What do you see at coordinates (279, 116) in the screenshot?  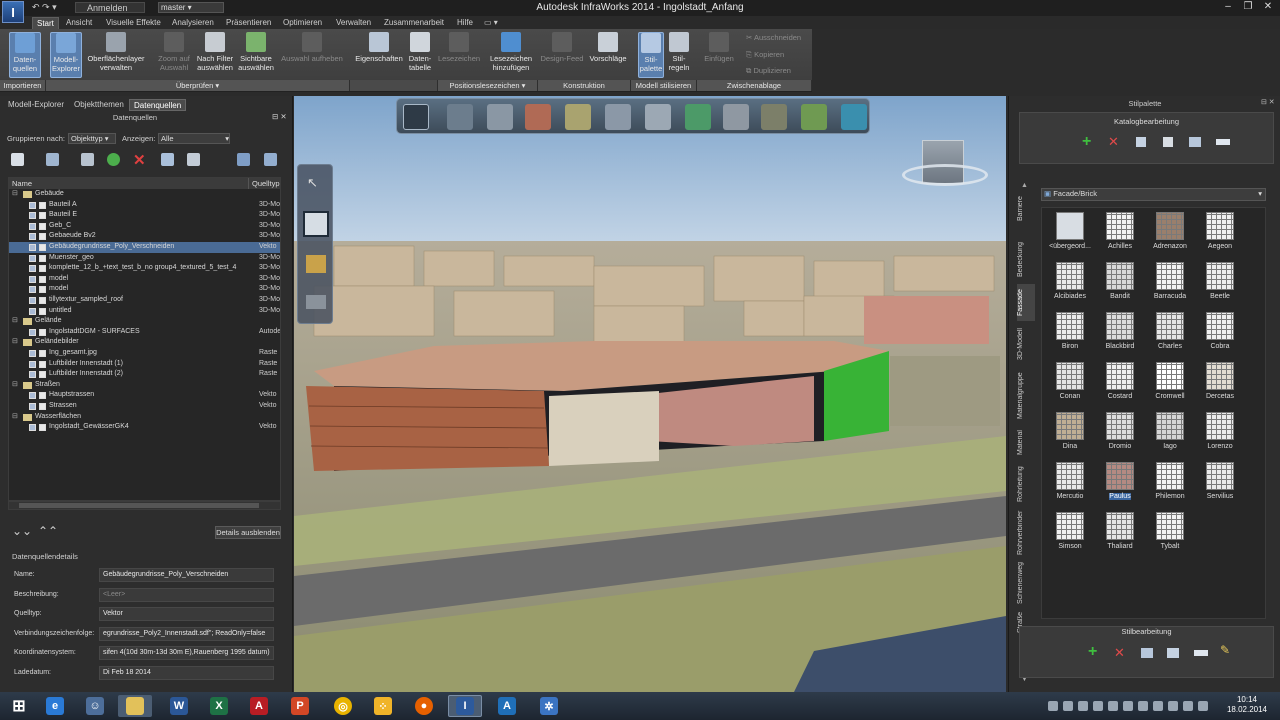 I see `pin-icon: ⊟ ✕` at bounding box center [279, 116].